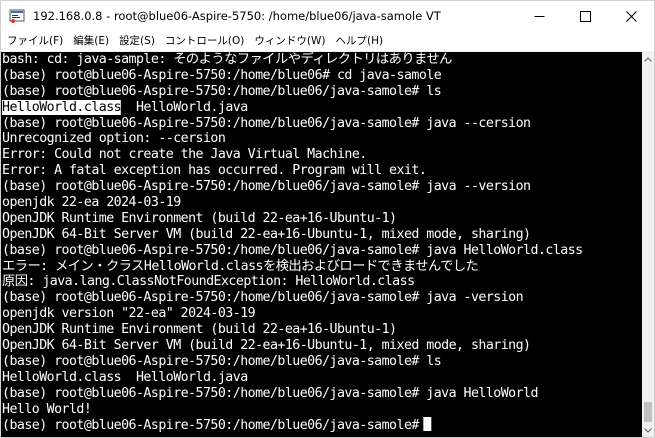  What do you see at coordinates (648, 244) in the screenshot?
I see `vertical-scrollbar` at bounding box center [648, 244].